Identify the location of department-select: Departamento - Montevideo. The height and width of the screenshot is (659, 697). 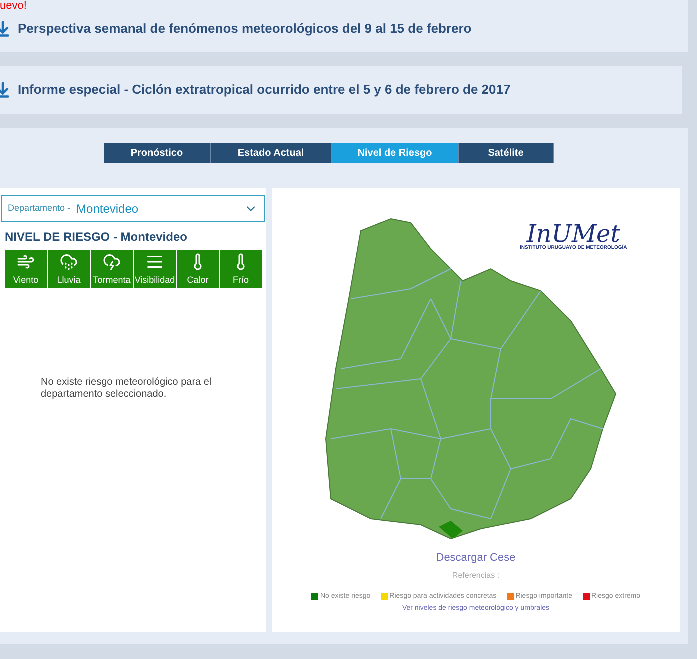
(133, 208).